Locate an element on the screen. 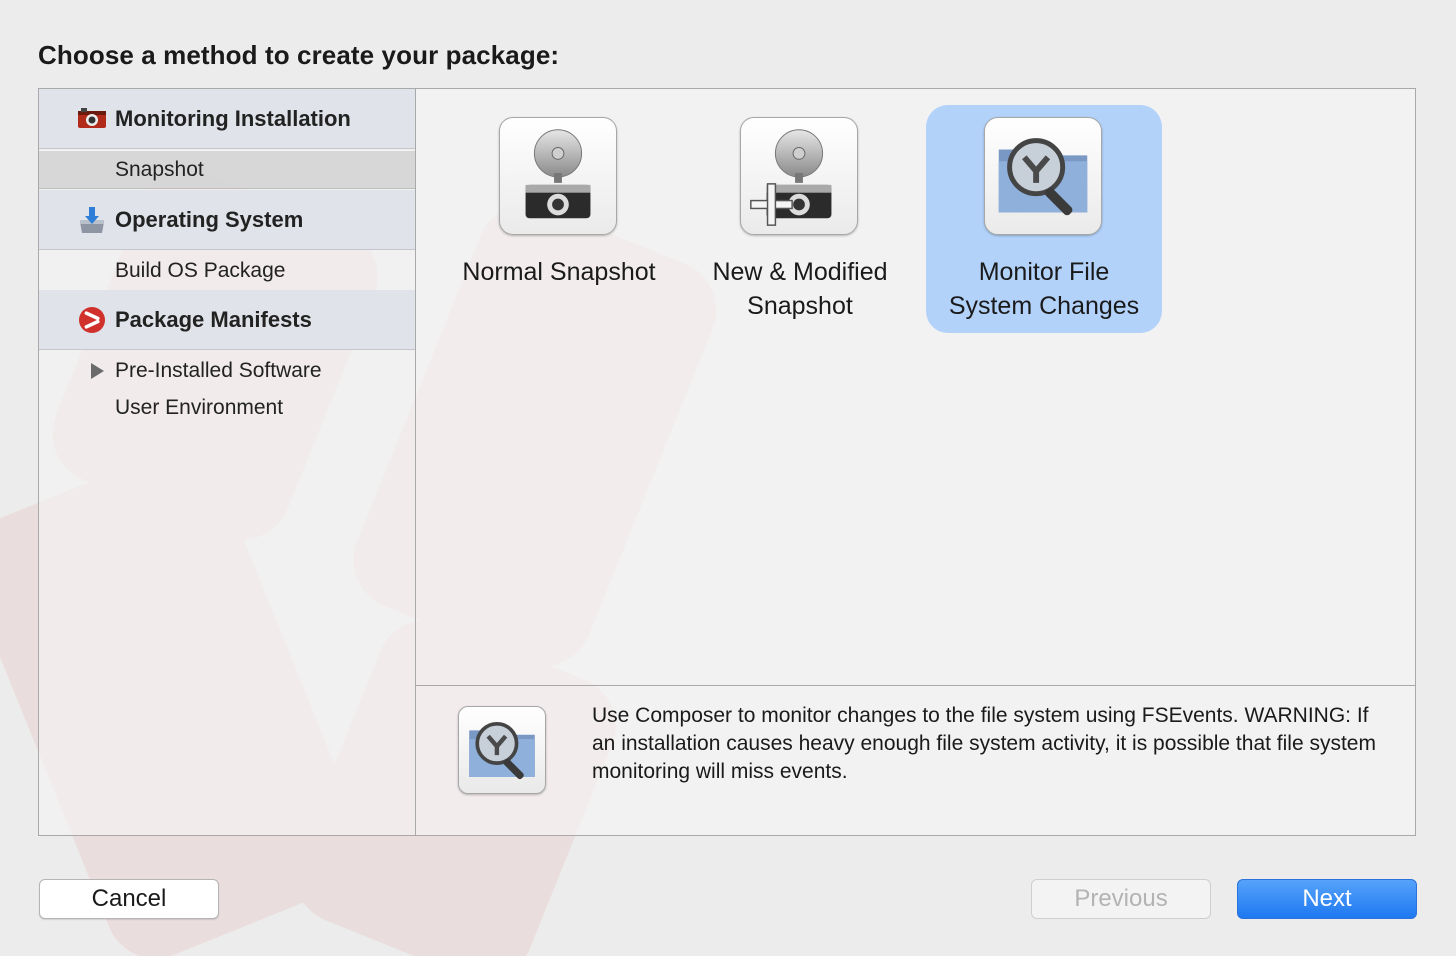 This screenshot has width=1456, height=956. camera-flash-icon is located at coordinates (558, 174).